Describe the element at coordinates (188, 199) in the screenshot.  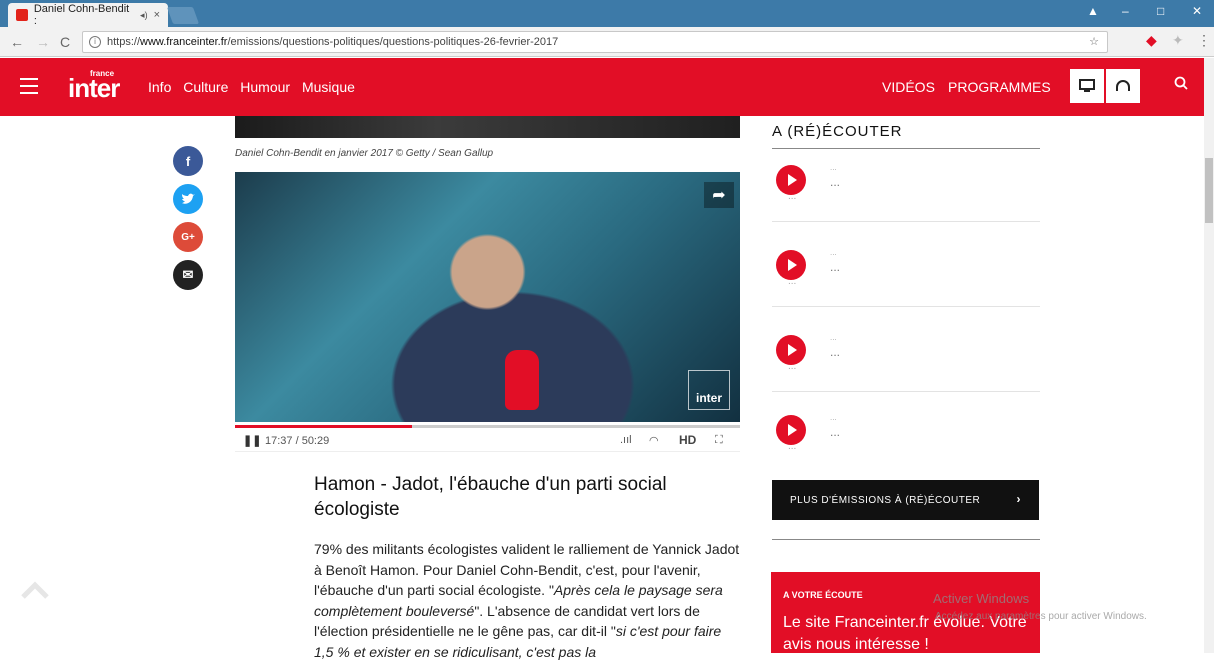
I see `twitter-share-icon` at that location.